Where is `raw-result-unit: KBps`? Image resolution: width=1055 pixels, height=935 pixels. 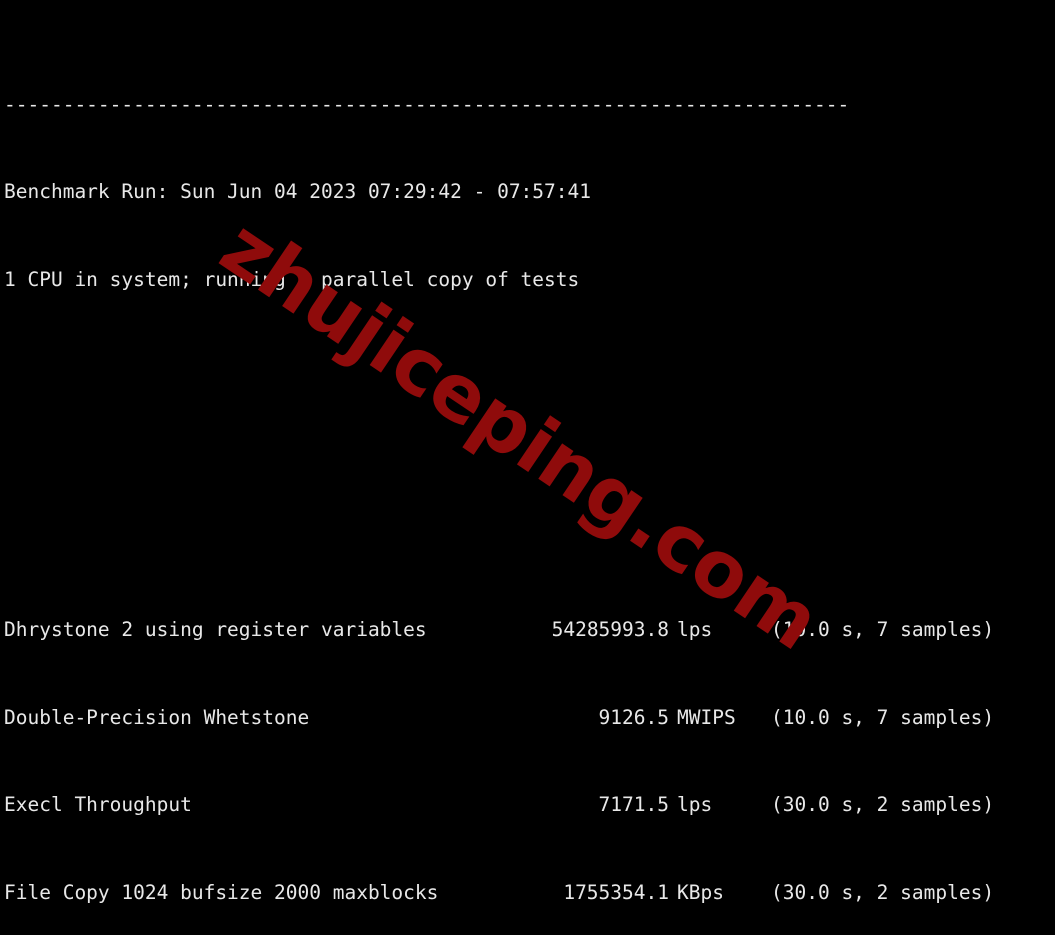 raw-result-unit: KBps is located at coordinates (700, 892).